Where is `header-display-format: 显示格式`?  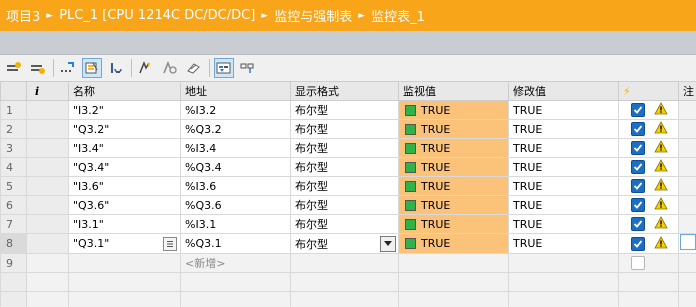 header-display-format: 显示格式 is located at coordinates (344, 91).